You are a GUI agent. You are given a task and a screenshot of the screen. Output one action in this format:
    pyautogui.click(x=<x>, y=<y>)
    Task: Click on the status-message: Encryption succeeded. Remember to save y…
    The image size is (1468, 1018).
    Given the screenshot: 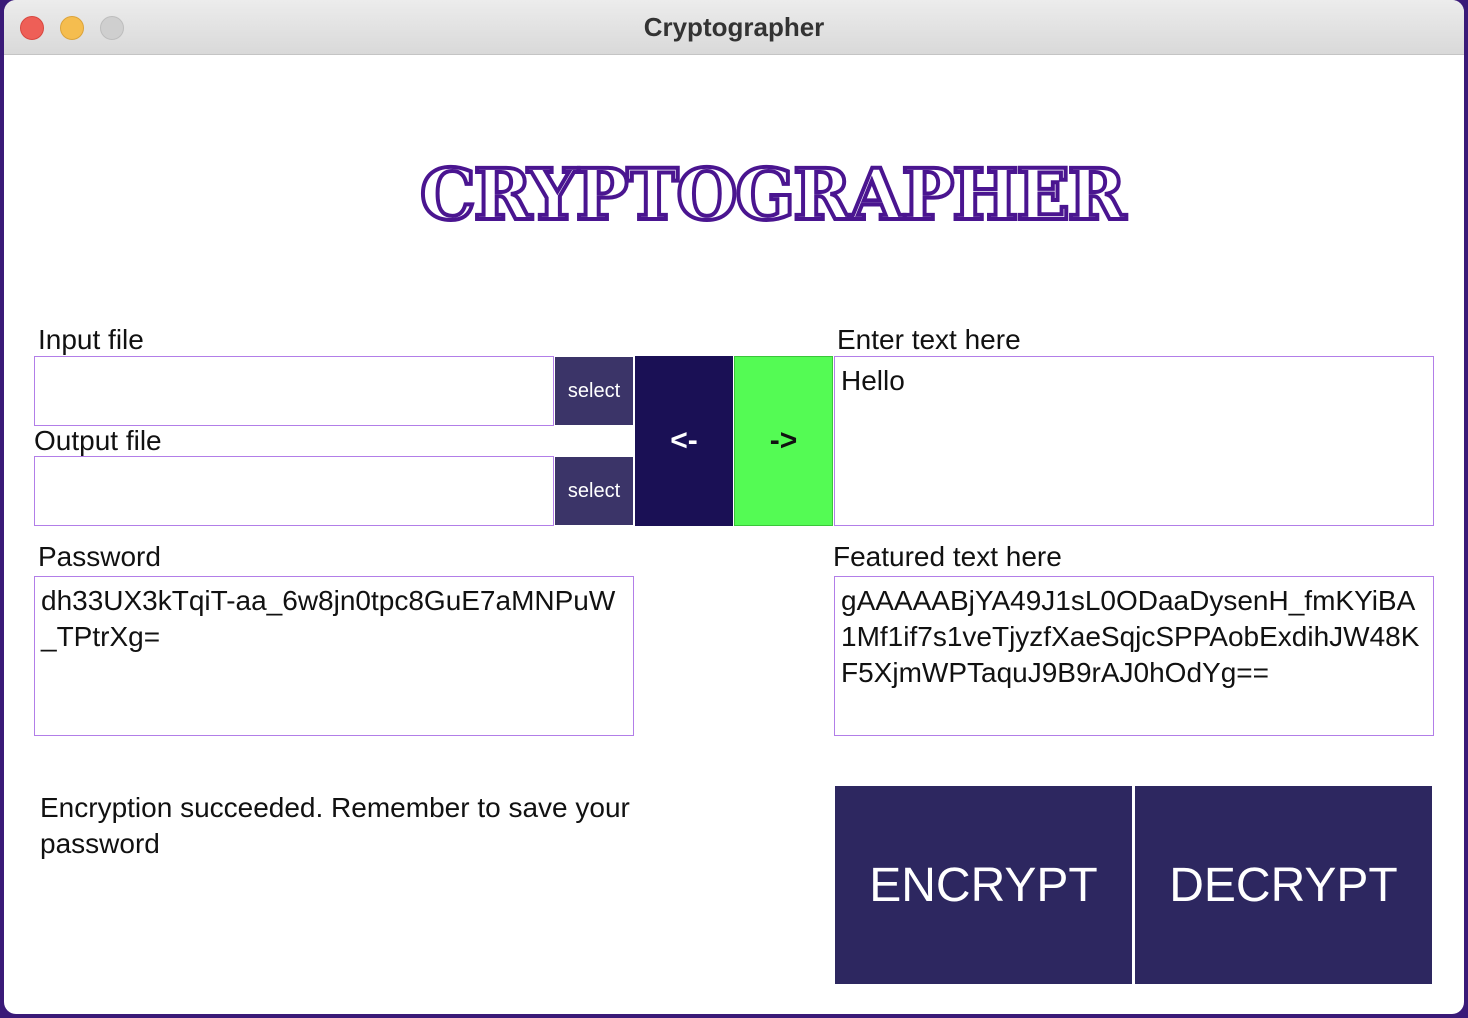 What is the action you would take?
    pyautogui.click(x=335, y=825)
    